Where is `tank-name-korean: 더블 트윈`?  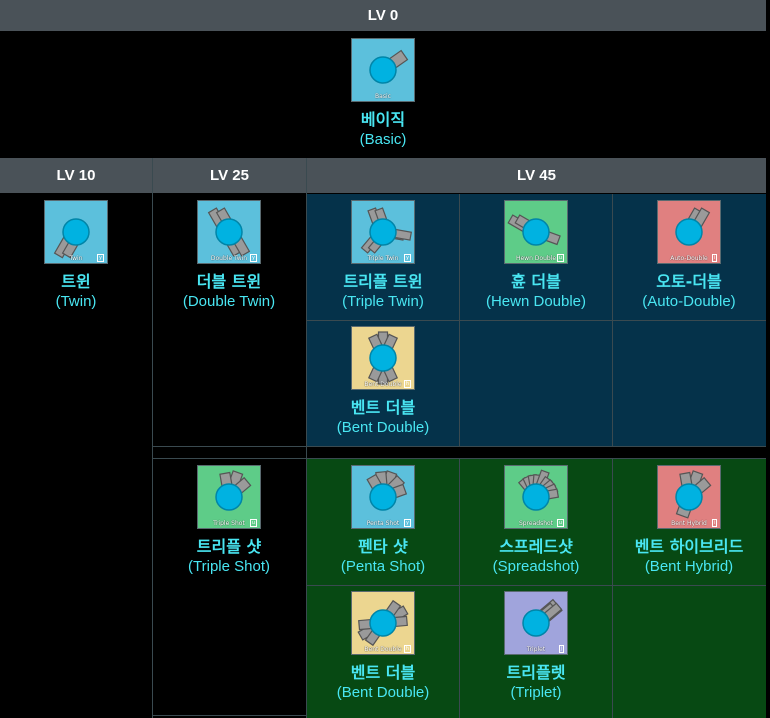 tank-name-korean: 더블 트윈 is located at coordinates (229, 281).